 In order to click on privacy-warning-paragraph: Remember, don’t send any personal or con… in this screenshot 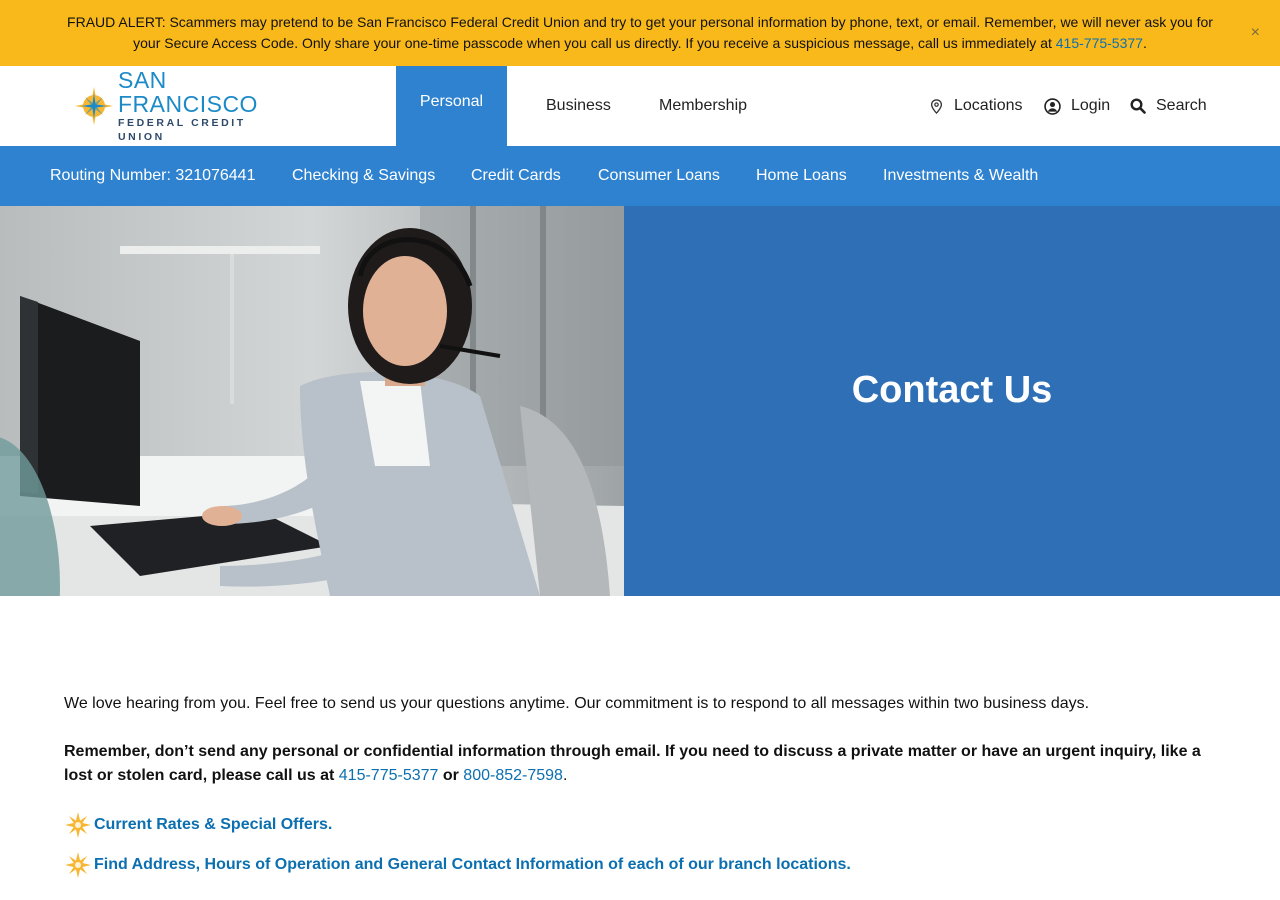, I will do `click(639, 764)`.